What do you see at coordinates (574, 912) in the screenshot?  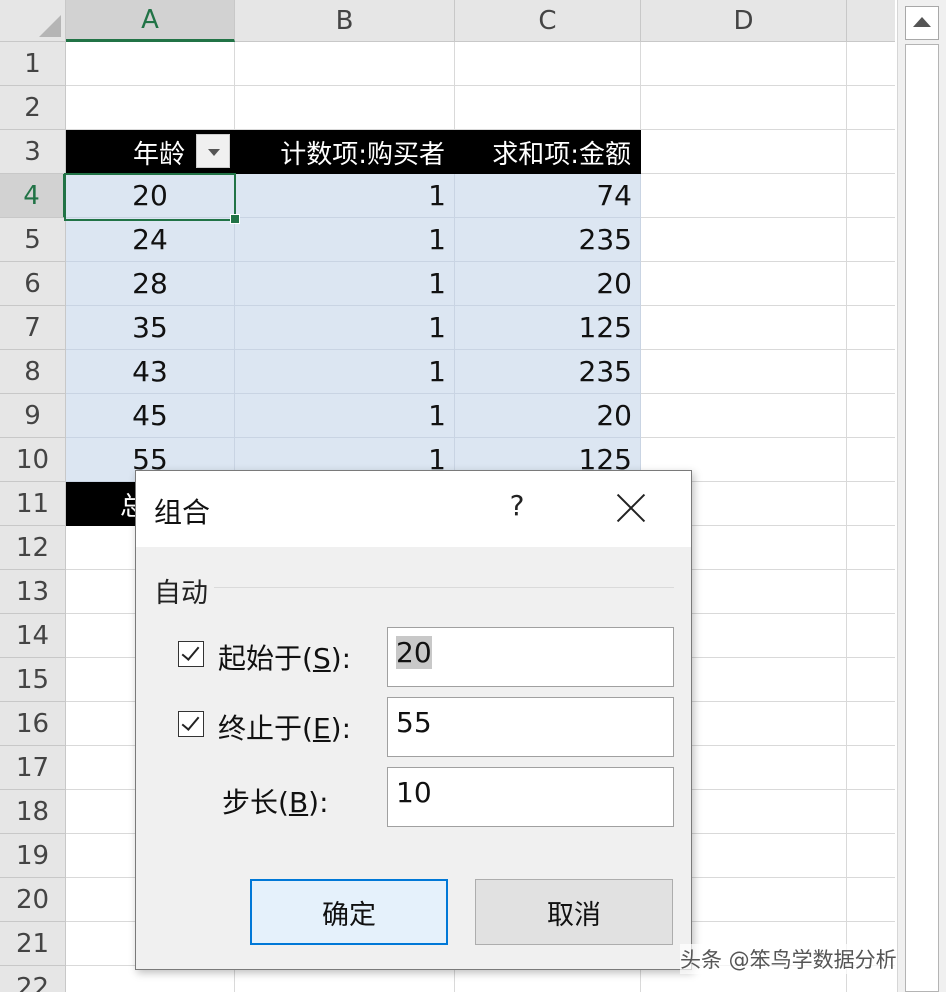 I see `cancel-button: 取消` at bounding box center [574, 912].